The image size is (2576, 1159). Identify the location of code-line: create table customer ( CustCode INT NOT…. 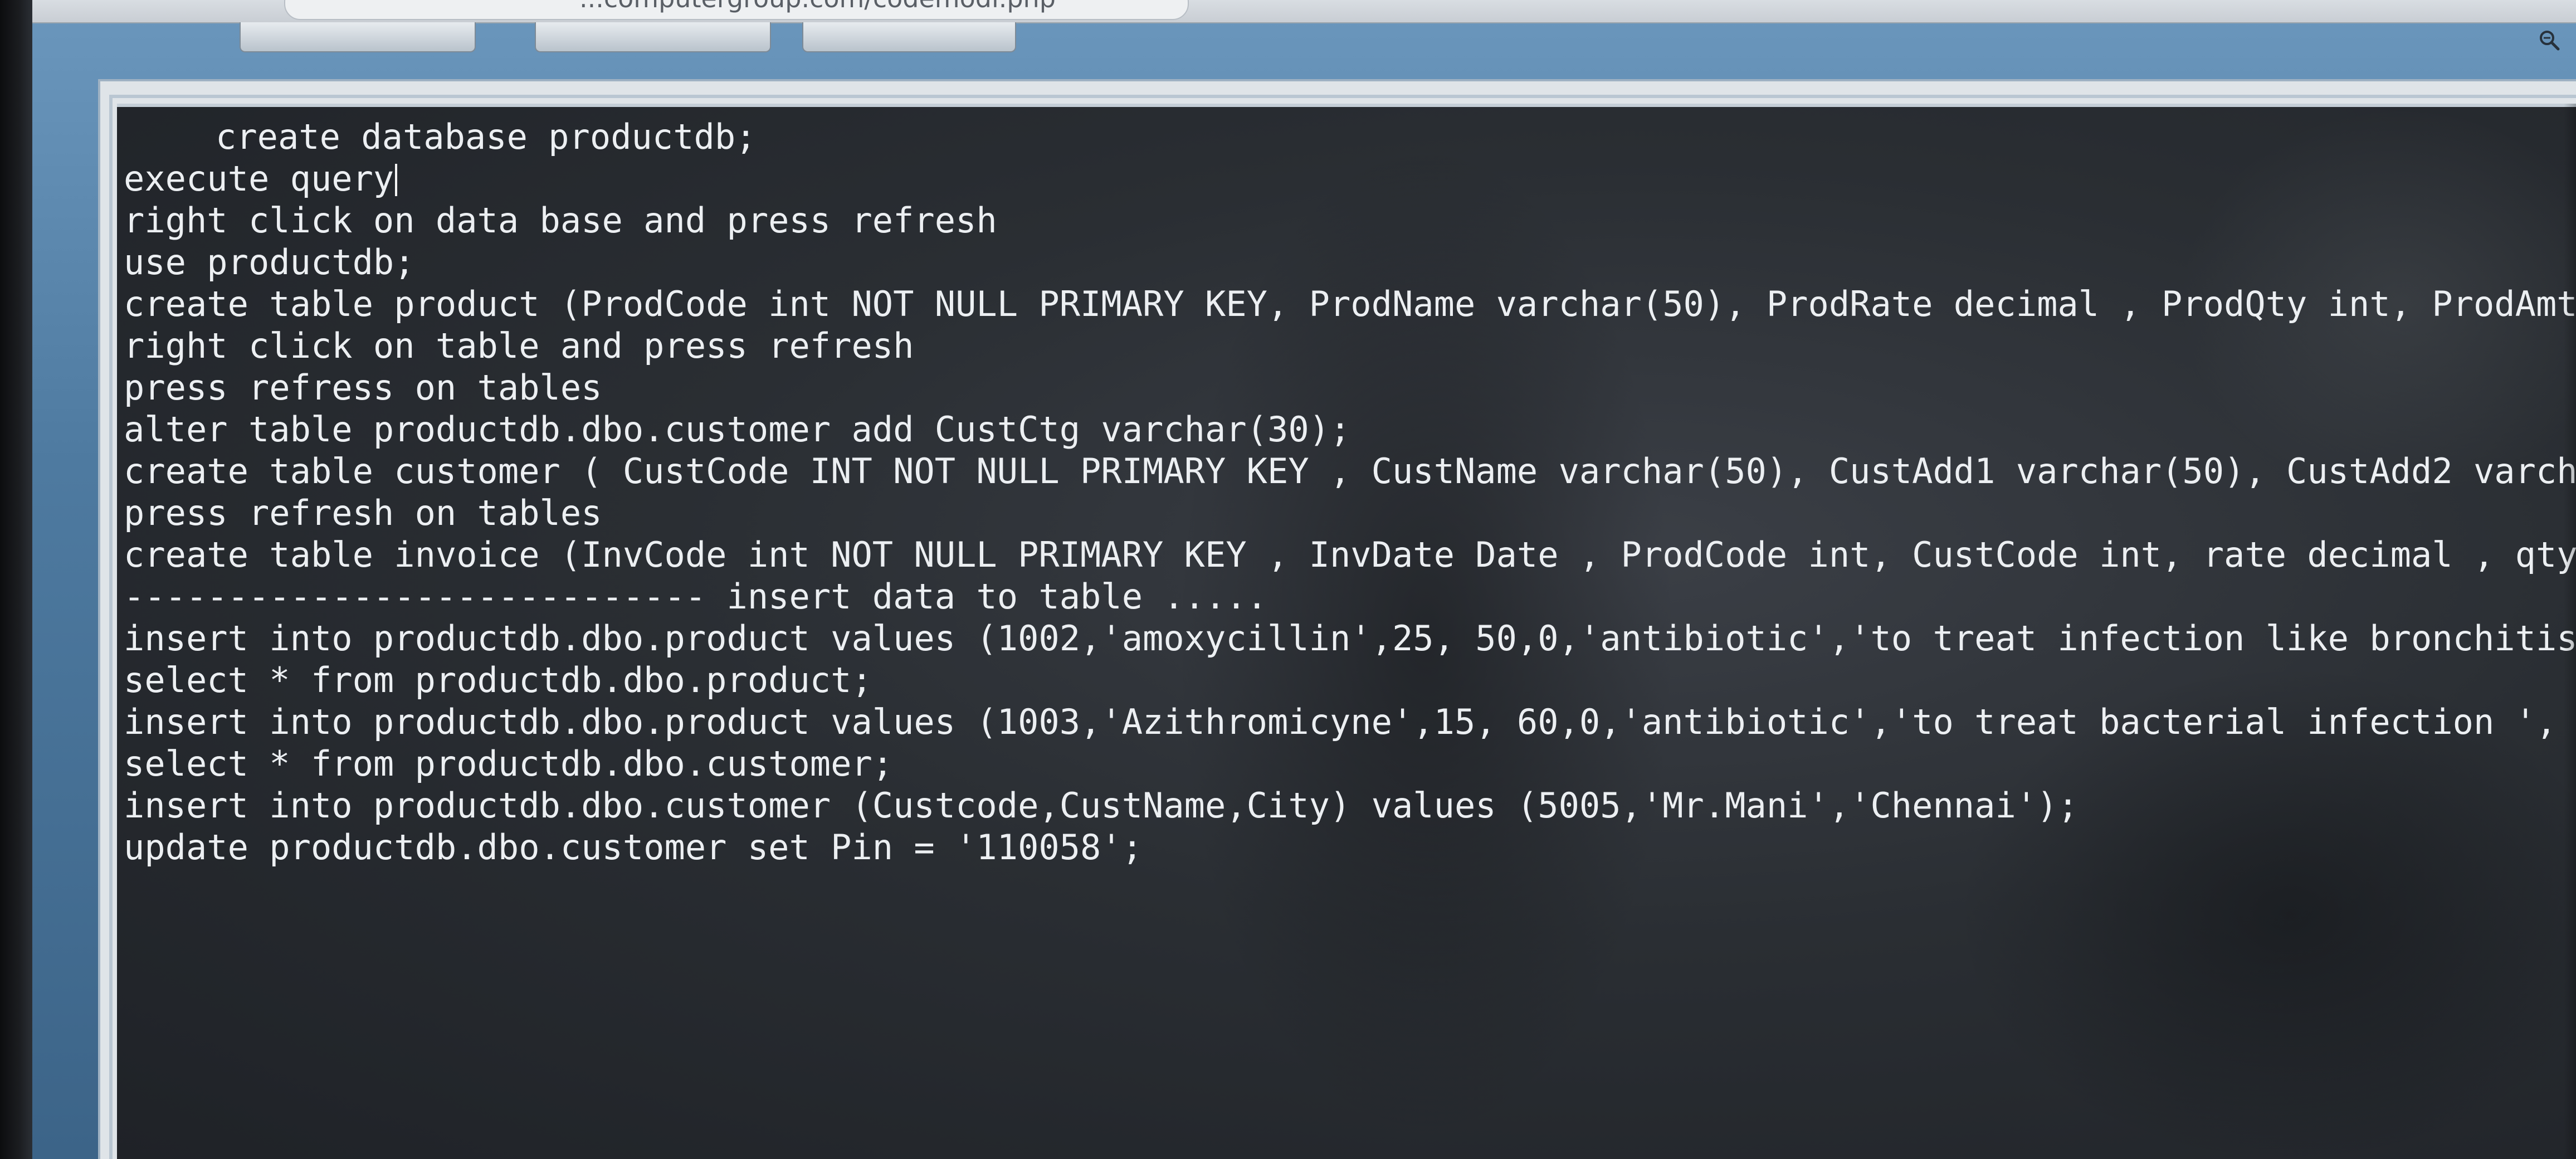
(1350, 471).